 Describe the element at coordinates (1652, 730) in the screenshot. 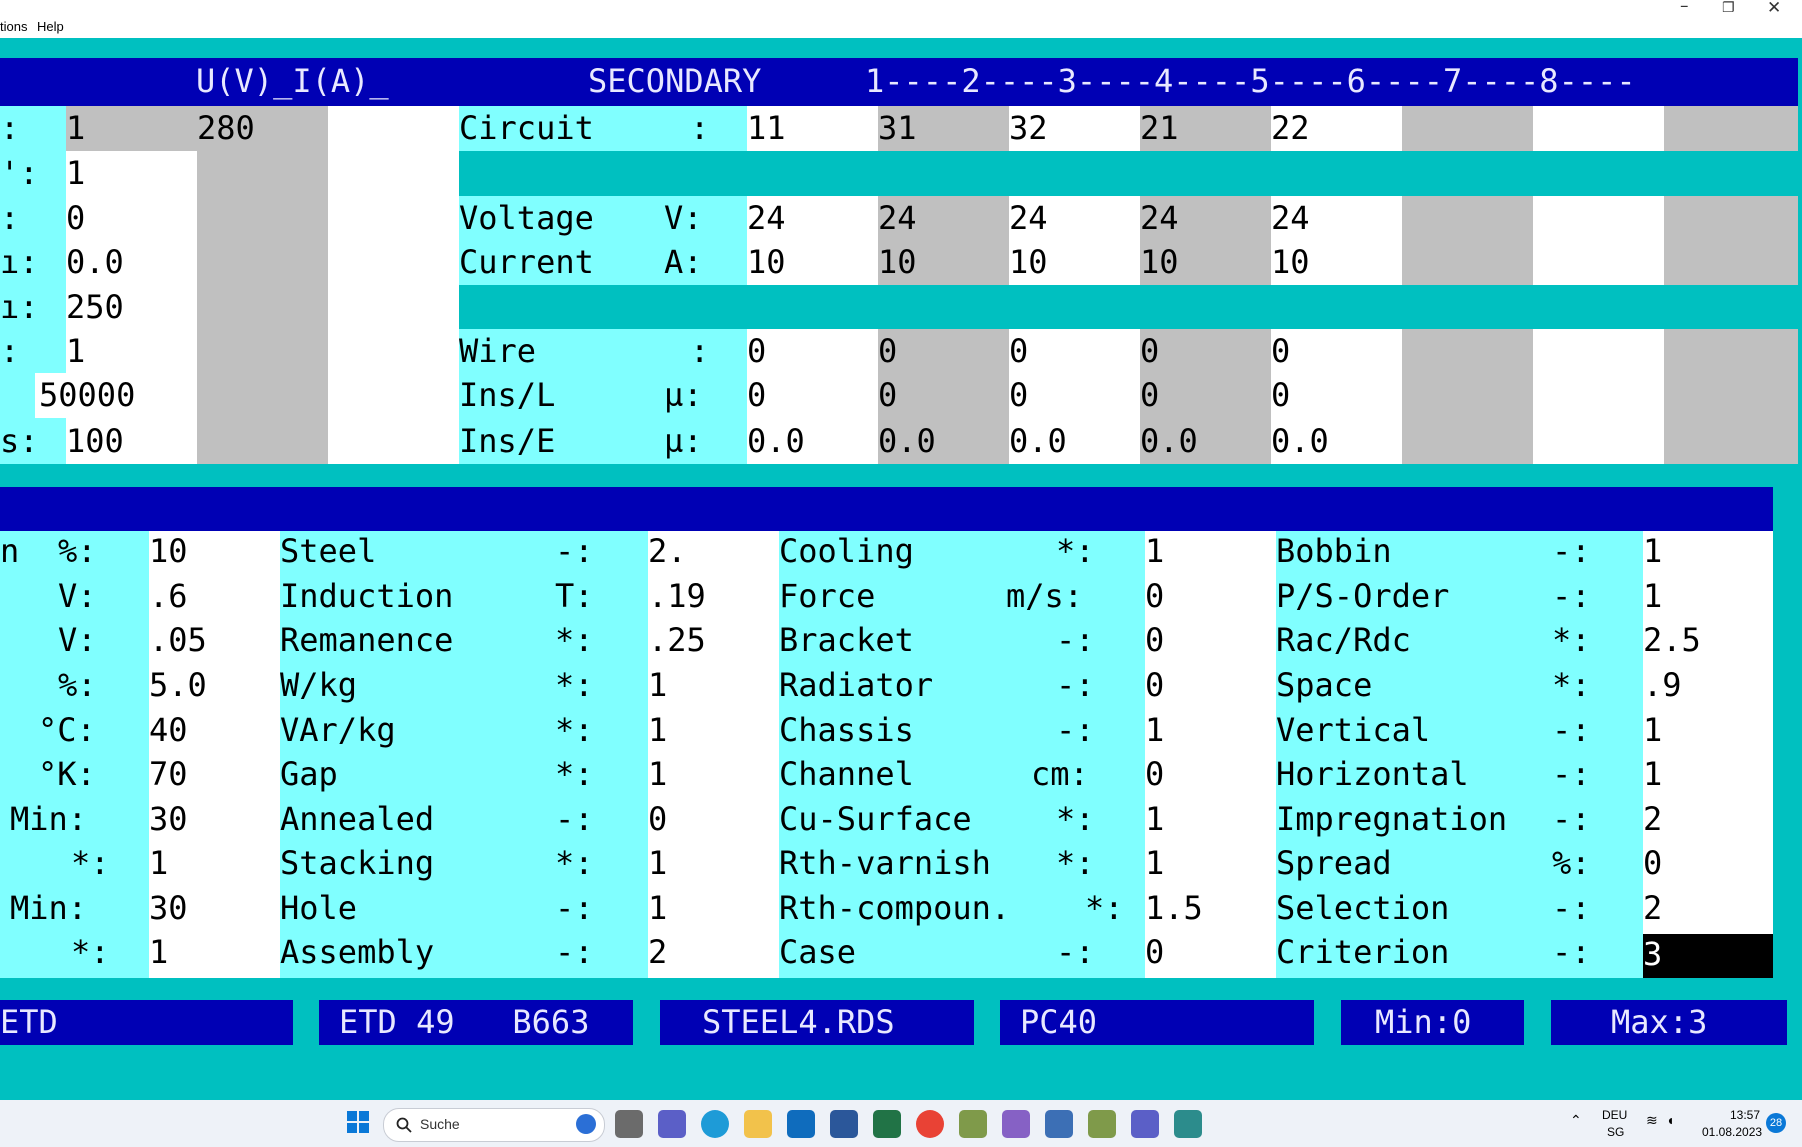

I see `param-value-vertical: 1` at that location.